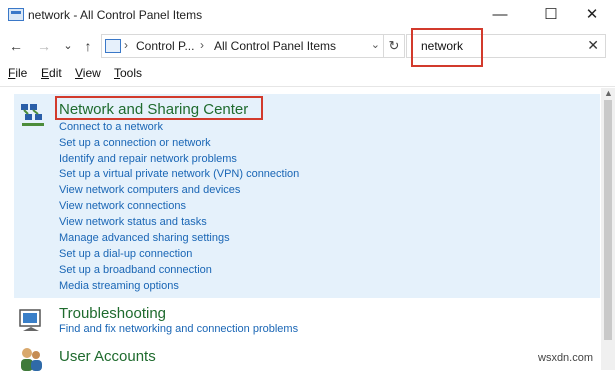  Describe the element at coordinates (133, 222) in the screenshot. I see `task-link: View network status and tasks` at that location.